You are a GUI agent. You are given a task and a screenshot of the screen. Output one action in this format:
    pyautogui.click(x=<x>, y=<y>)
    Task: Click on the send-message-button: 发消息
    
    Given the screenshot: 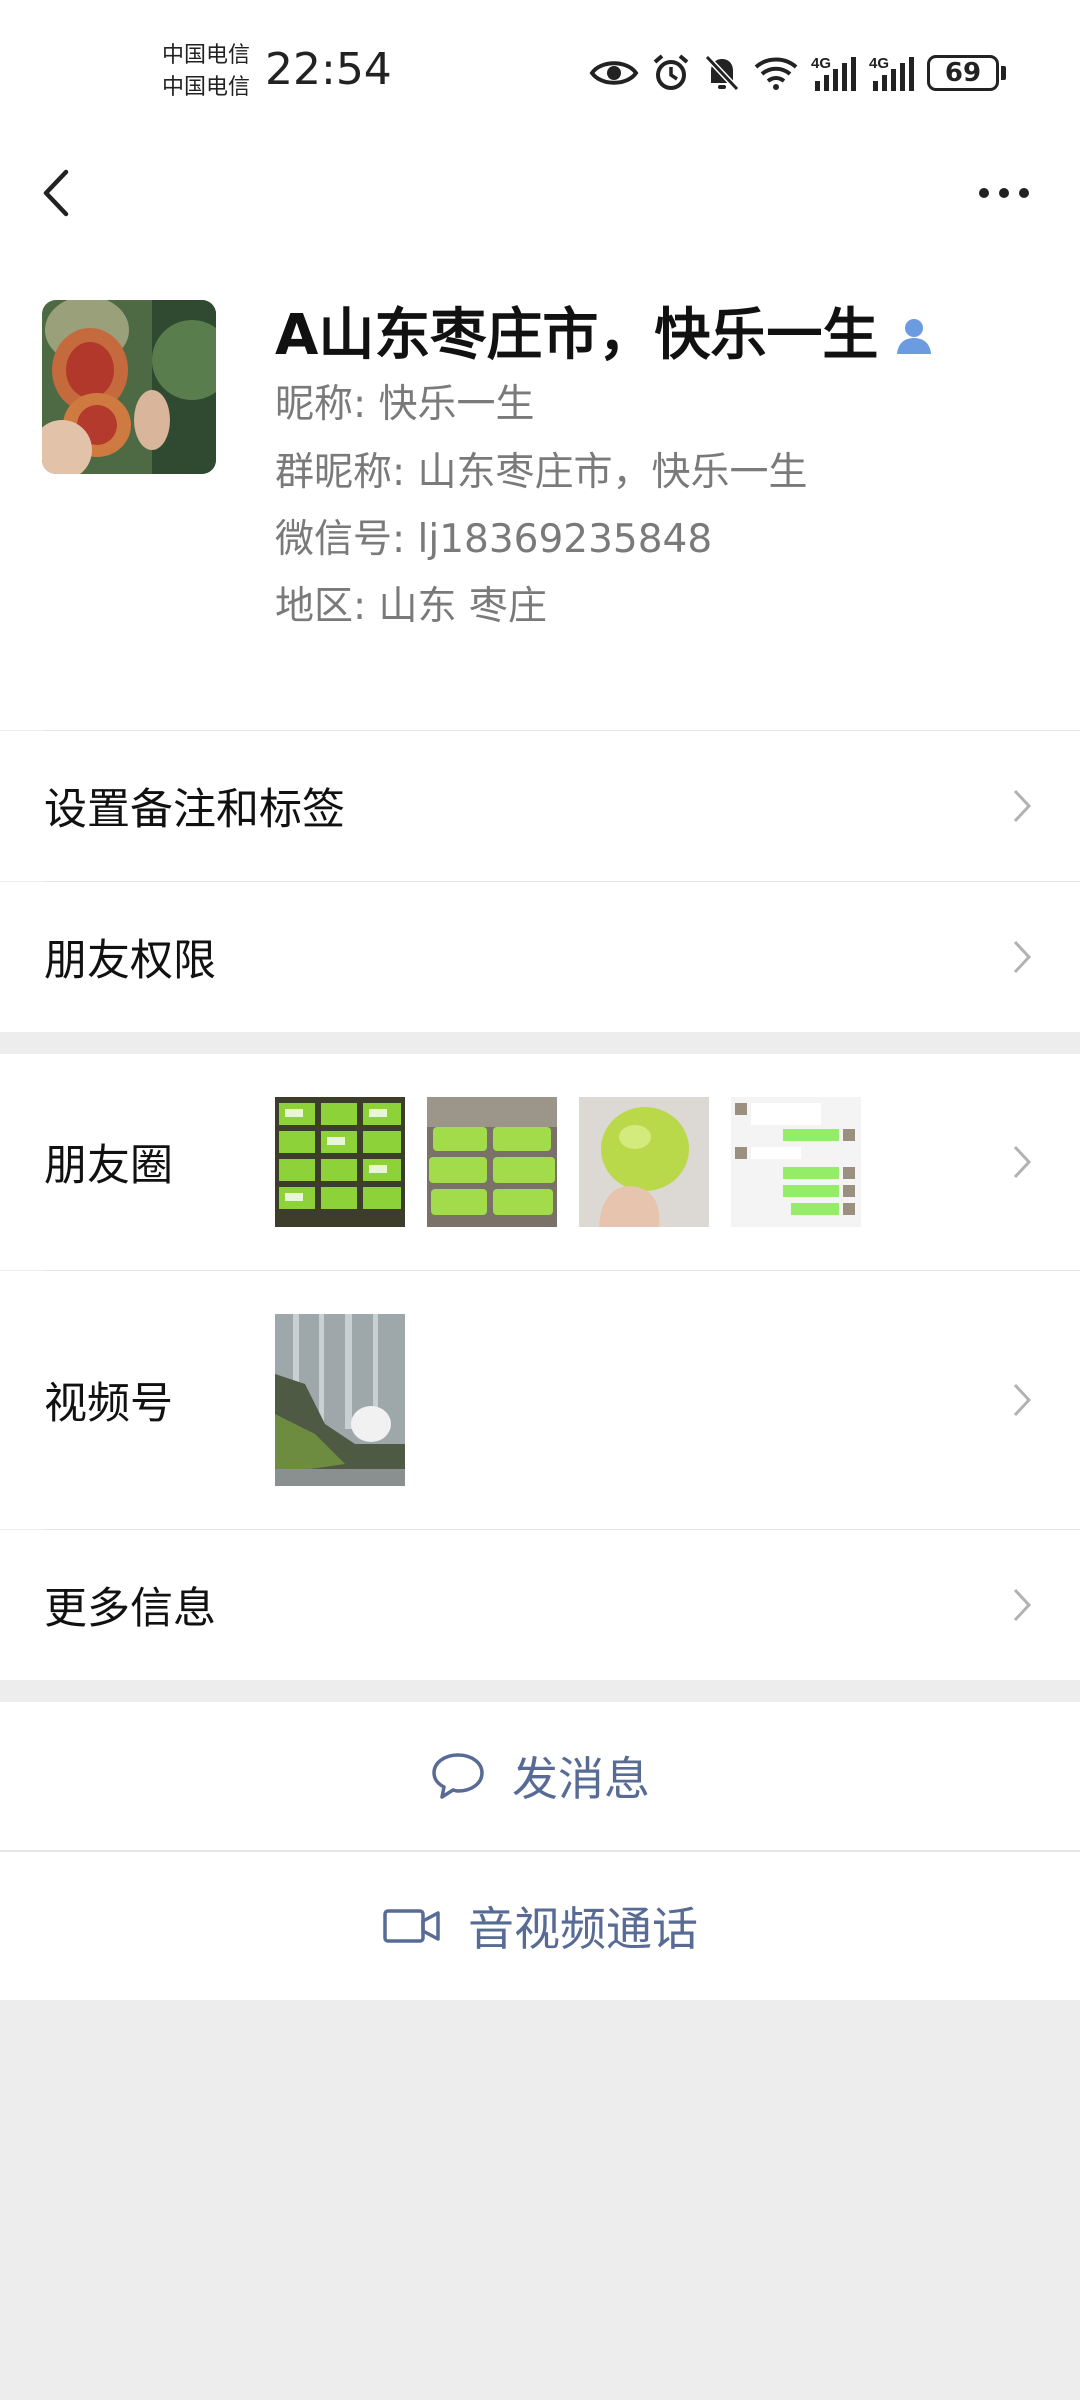 What is the action you would take?
    pyautogui.click(x=540, y=1776)
    